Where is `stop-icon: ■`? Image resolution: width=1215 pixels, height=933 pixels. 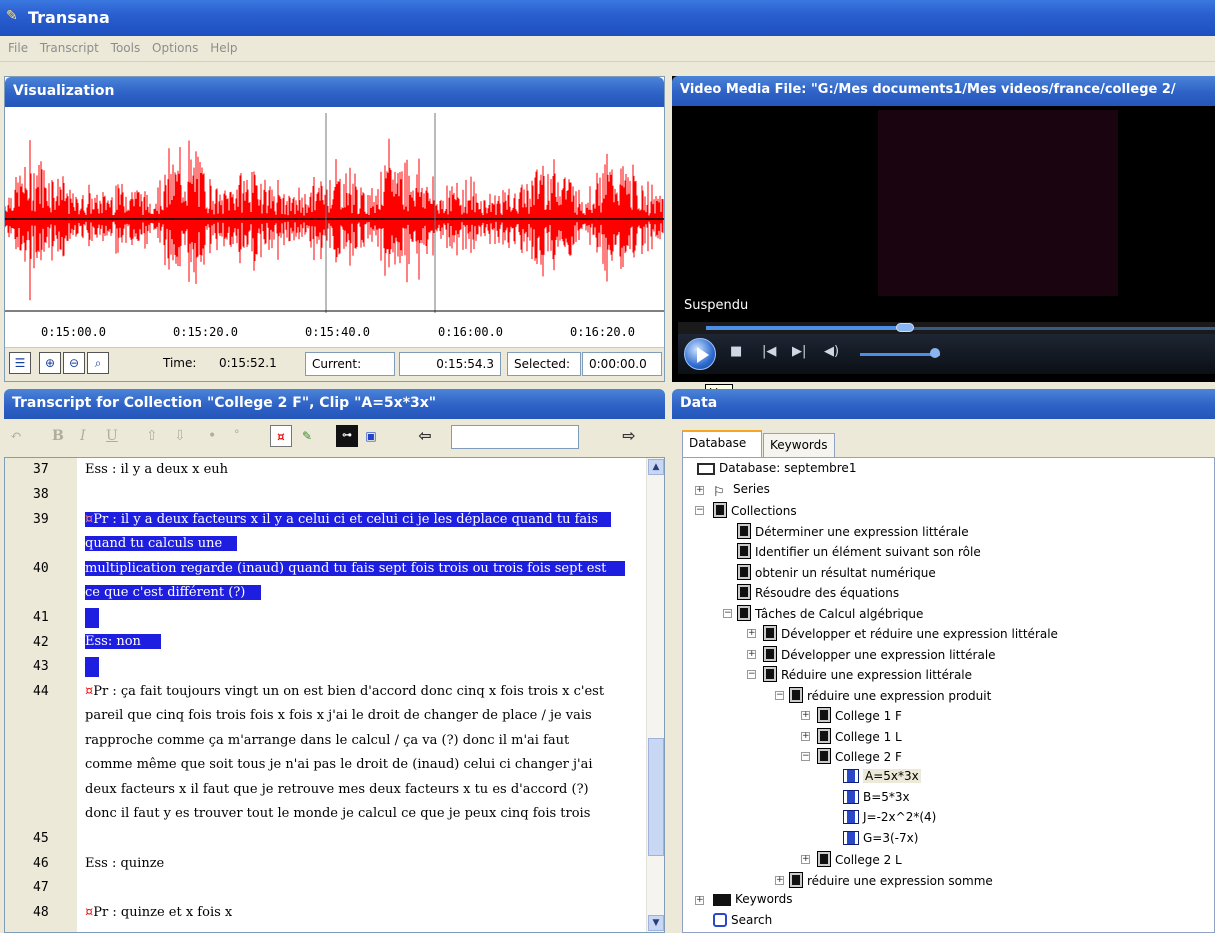 stop-icon: ■ is located at coordinates (736, 351).